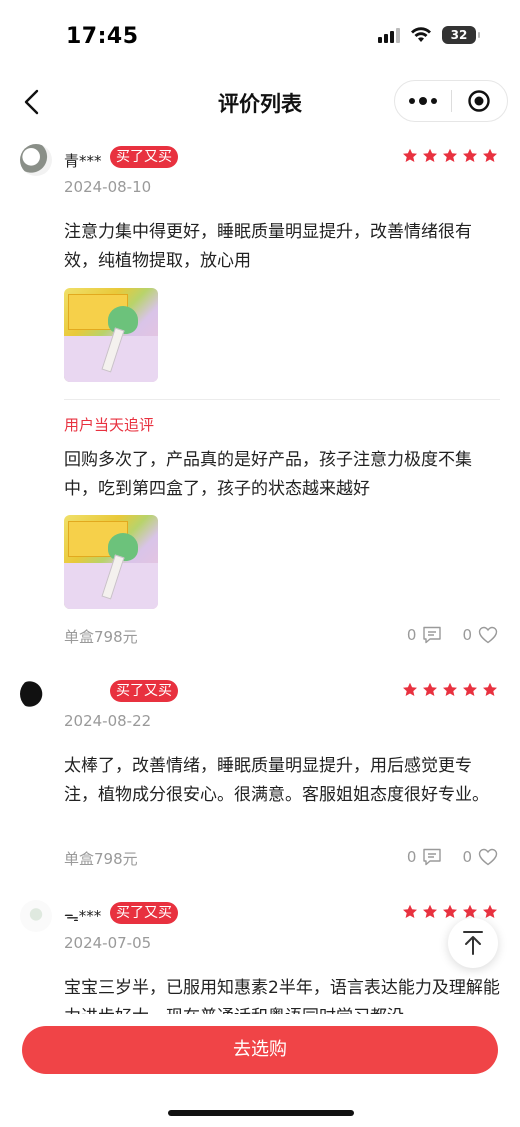 This screenshot has height=1127, width=520. What do you see at coordinates (111, 335) in the screenshot?
I see `review-photo` at bounding box center [111, 335].